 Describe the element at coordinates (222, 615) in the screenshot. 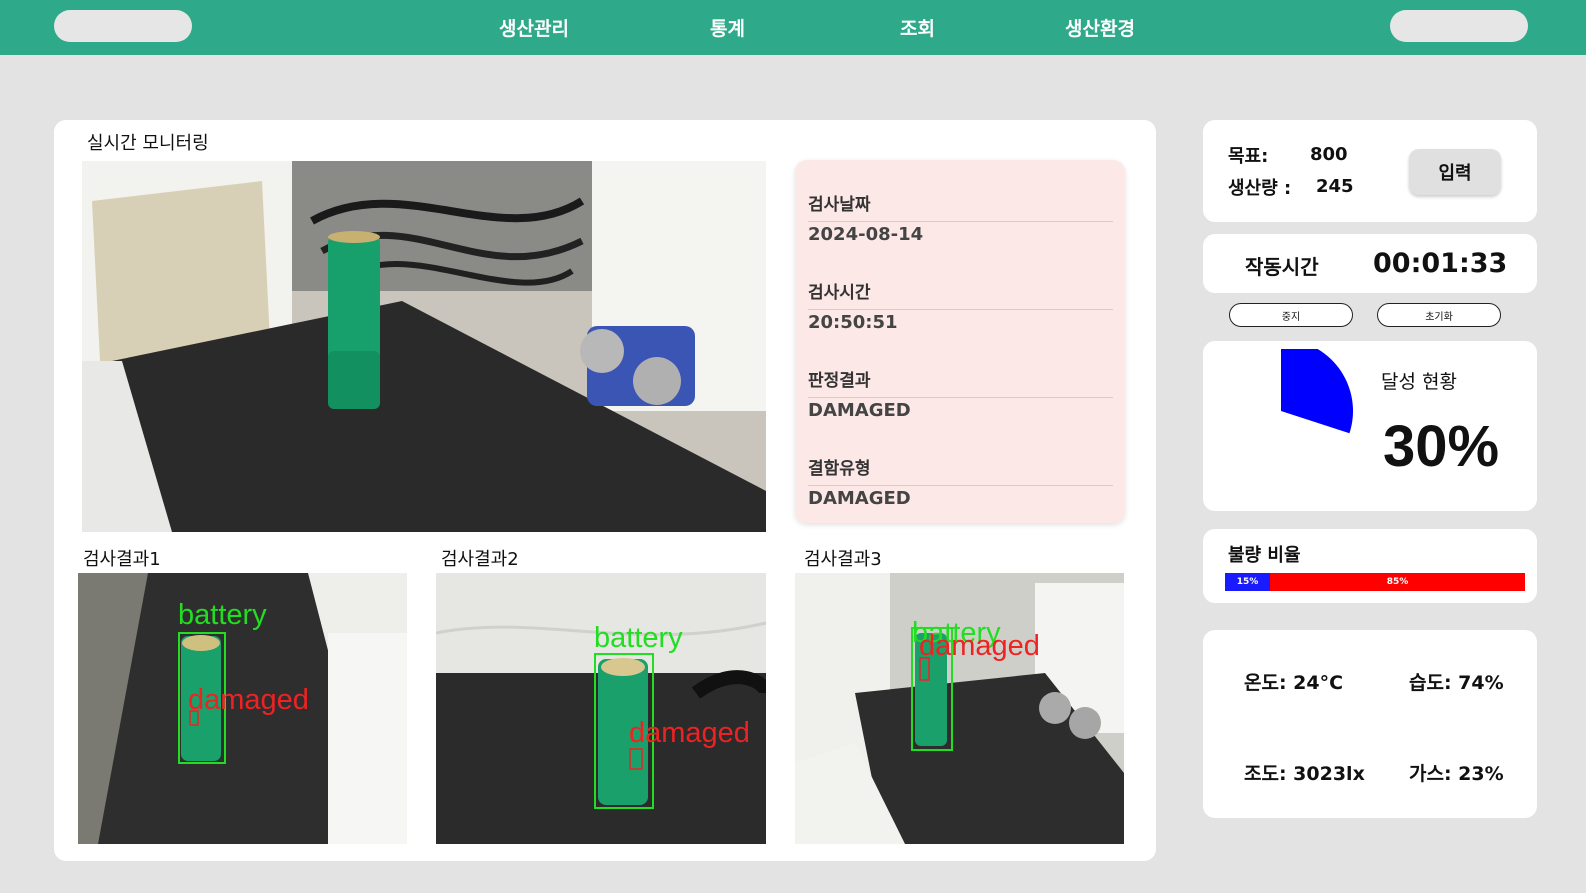

I see `result-1-battery-tag: battery` at that location.